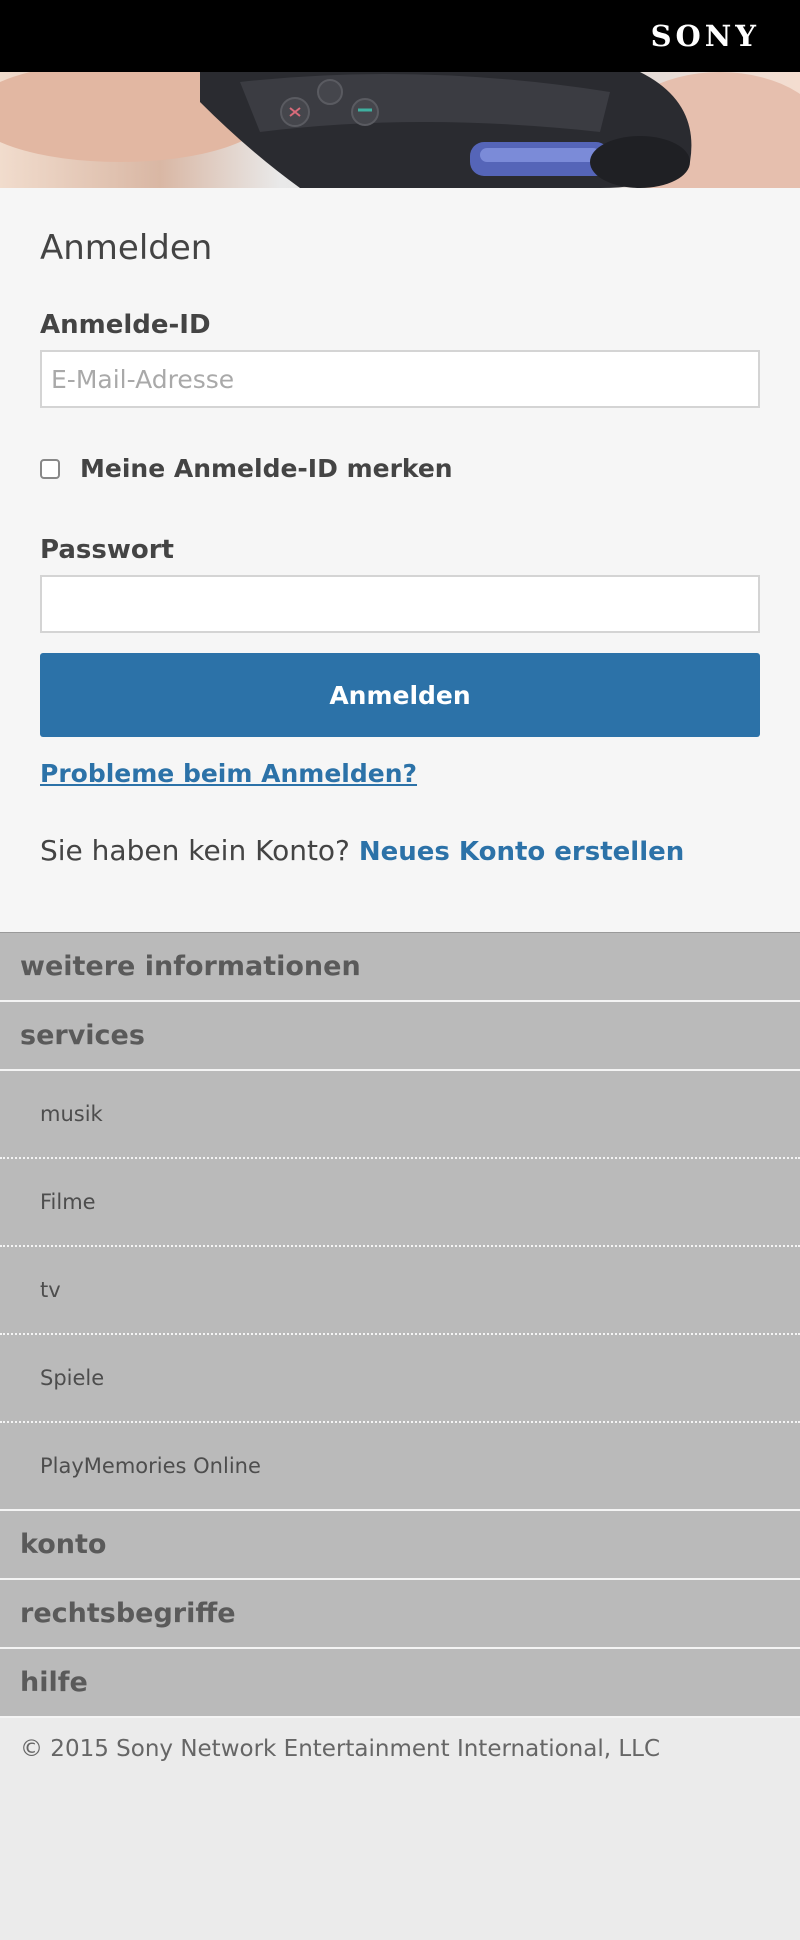 The height and width of the screenshot is (1940, 800). I want to click on sony-logo: SONY, so click(705, 36).